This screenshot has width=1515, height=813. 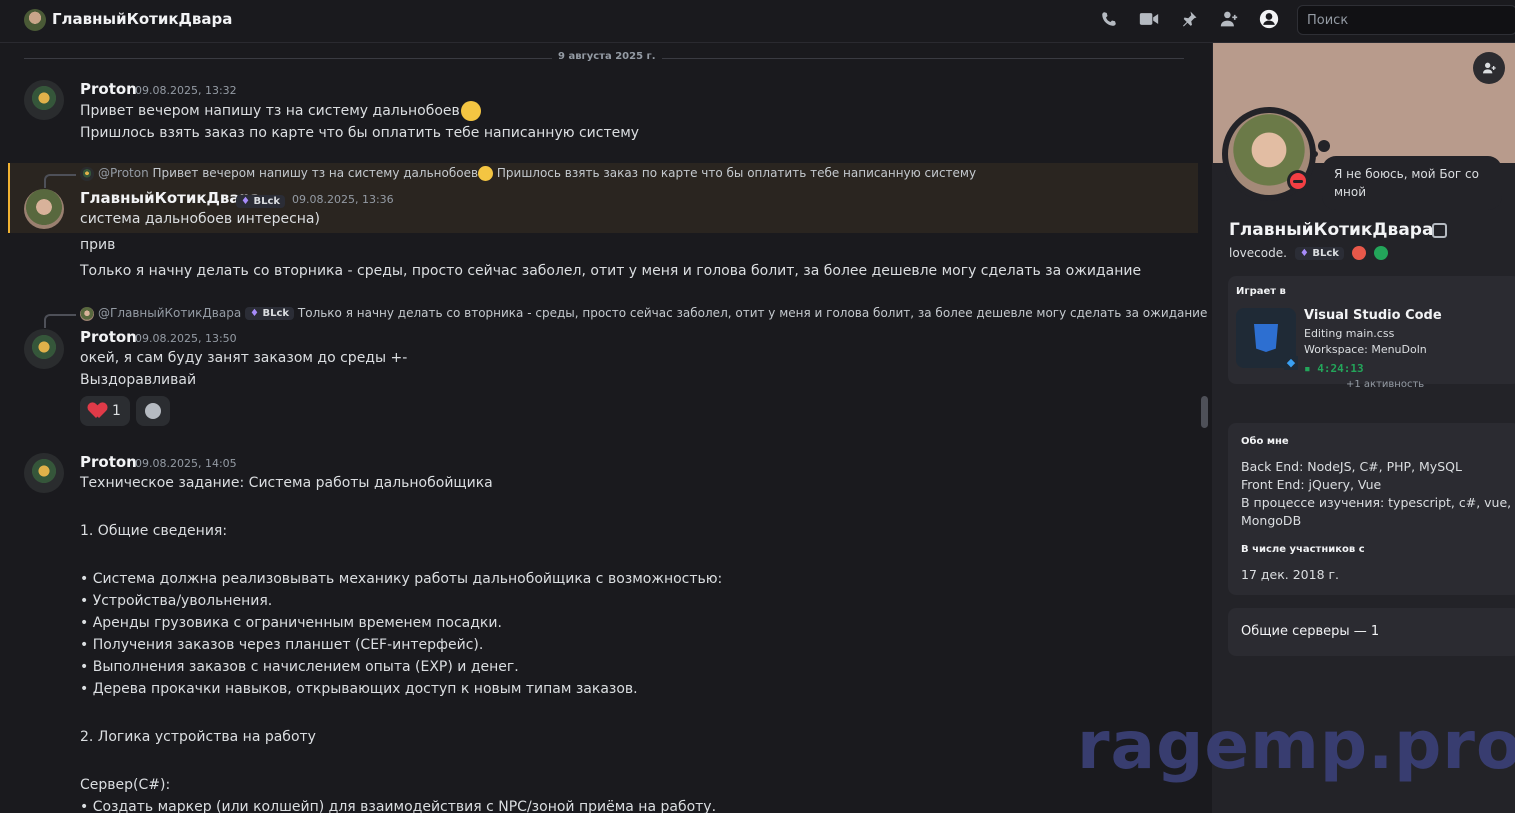 I want to click on activity-detail: Editing main.css, so click(x=1349, y=333).